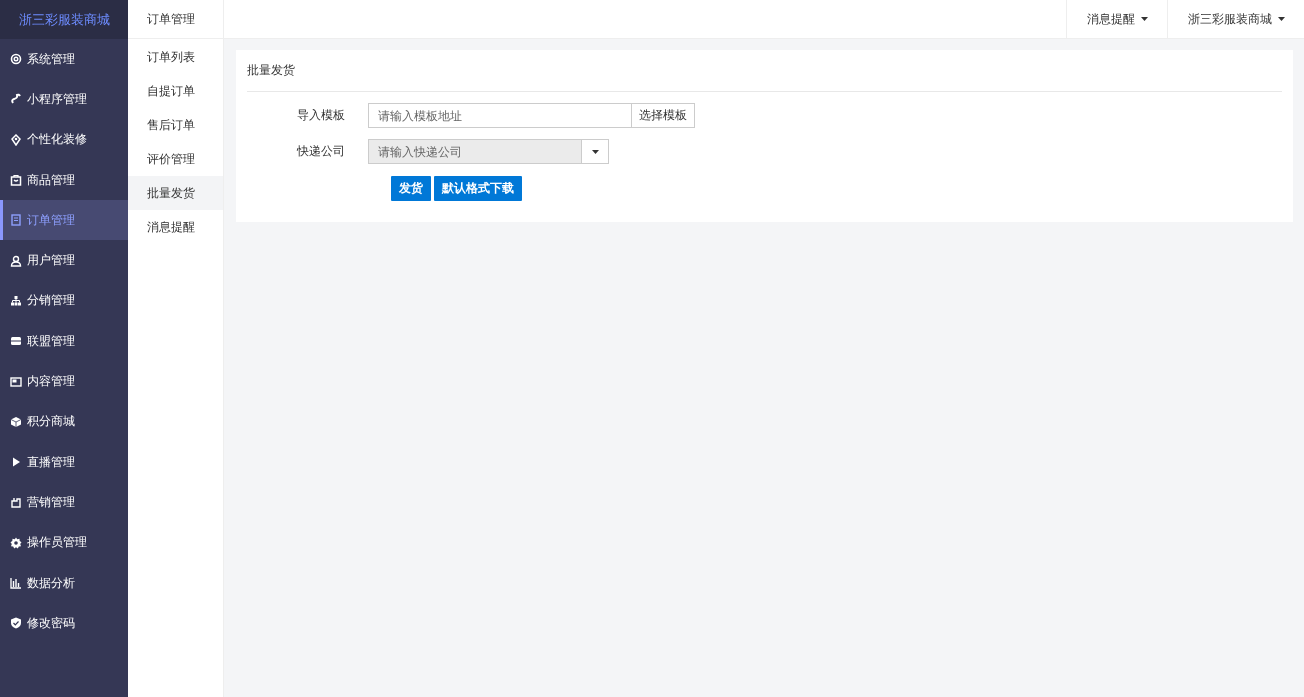 The width and height of the screenshot is (1304, 697). I want to click on dropdown-button, so click(595, 151).